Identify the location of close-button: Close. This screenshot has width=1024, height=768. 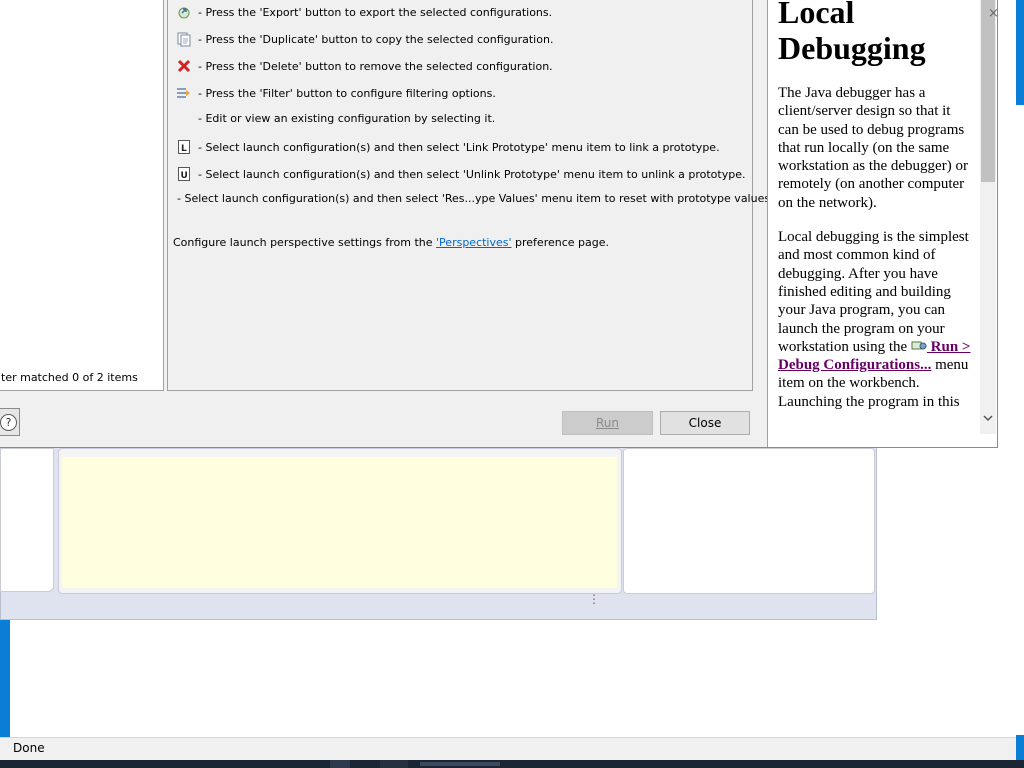
(705, 423).